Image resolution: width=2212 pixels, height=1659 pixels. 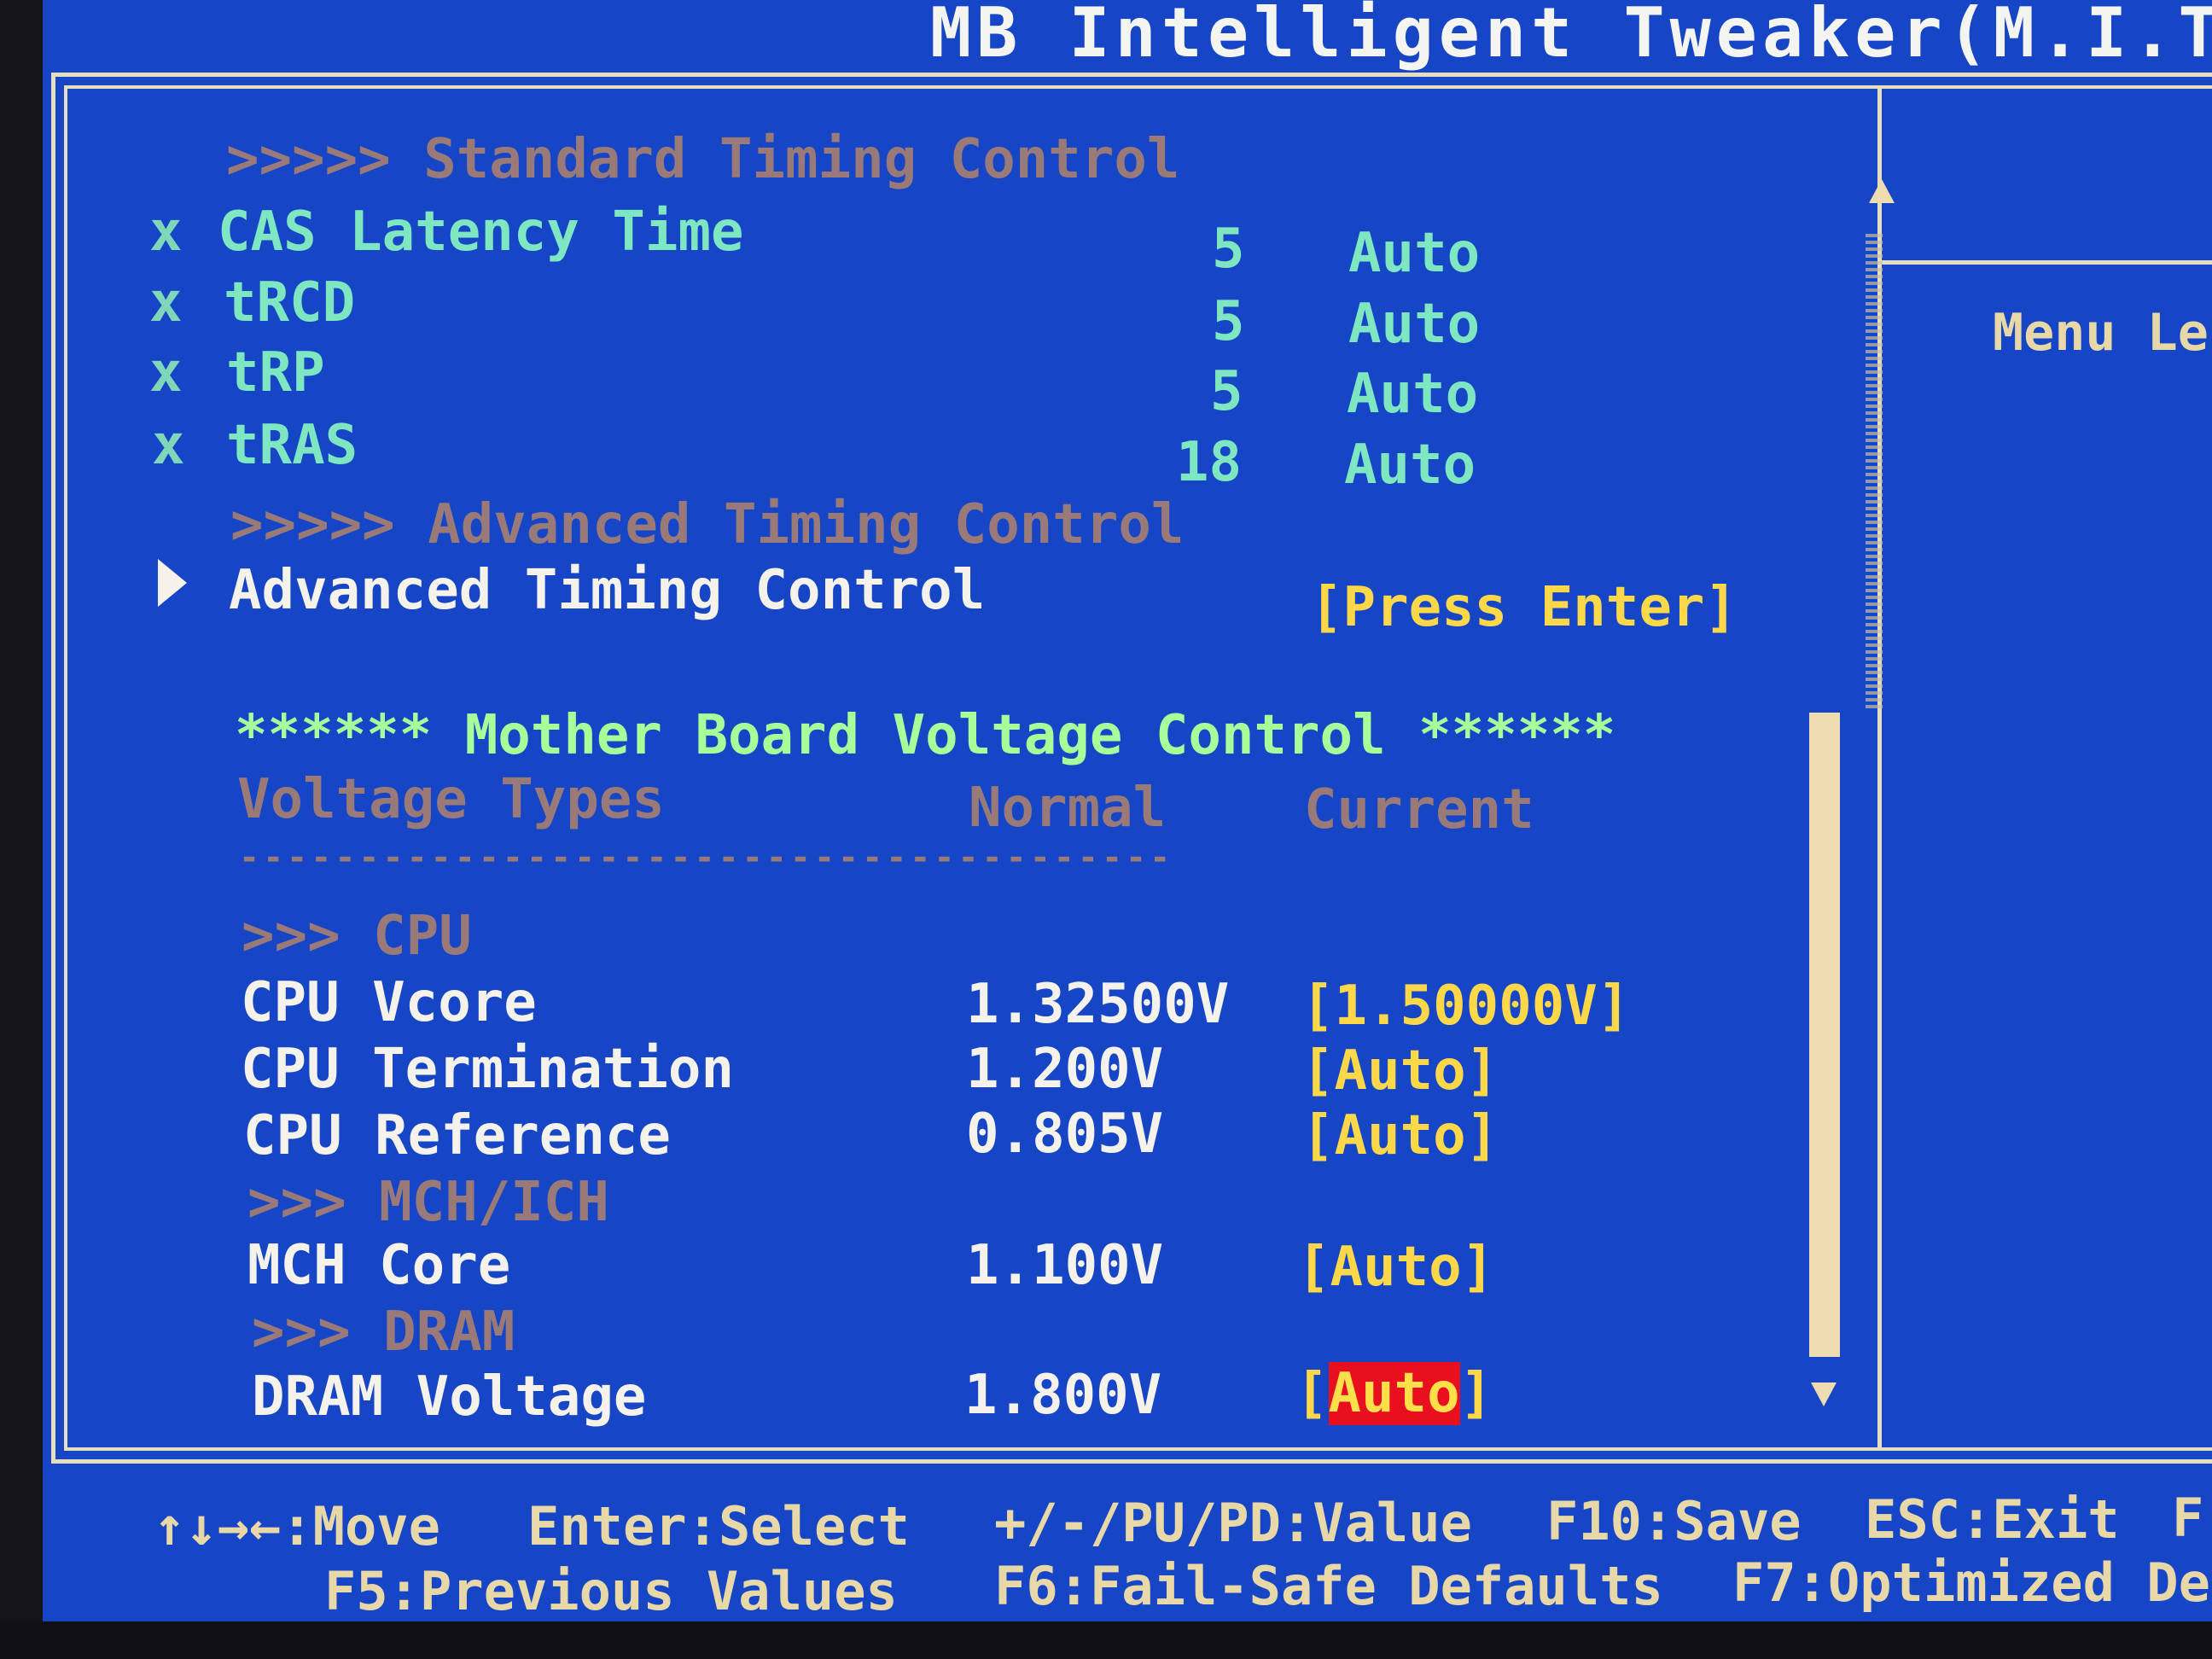 I want to click on mch-core-label: MCH Core, so click(x=378, y=1265).